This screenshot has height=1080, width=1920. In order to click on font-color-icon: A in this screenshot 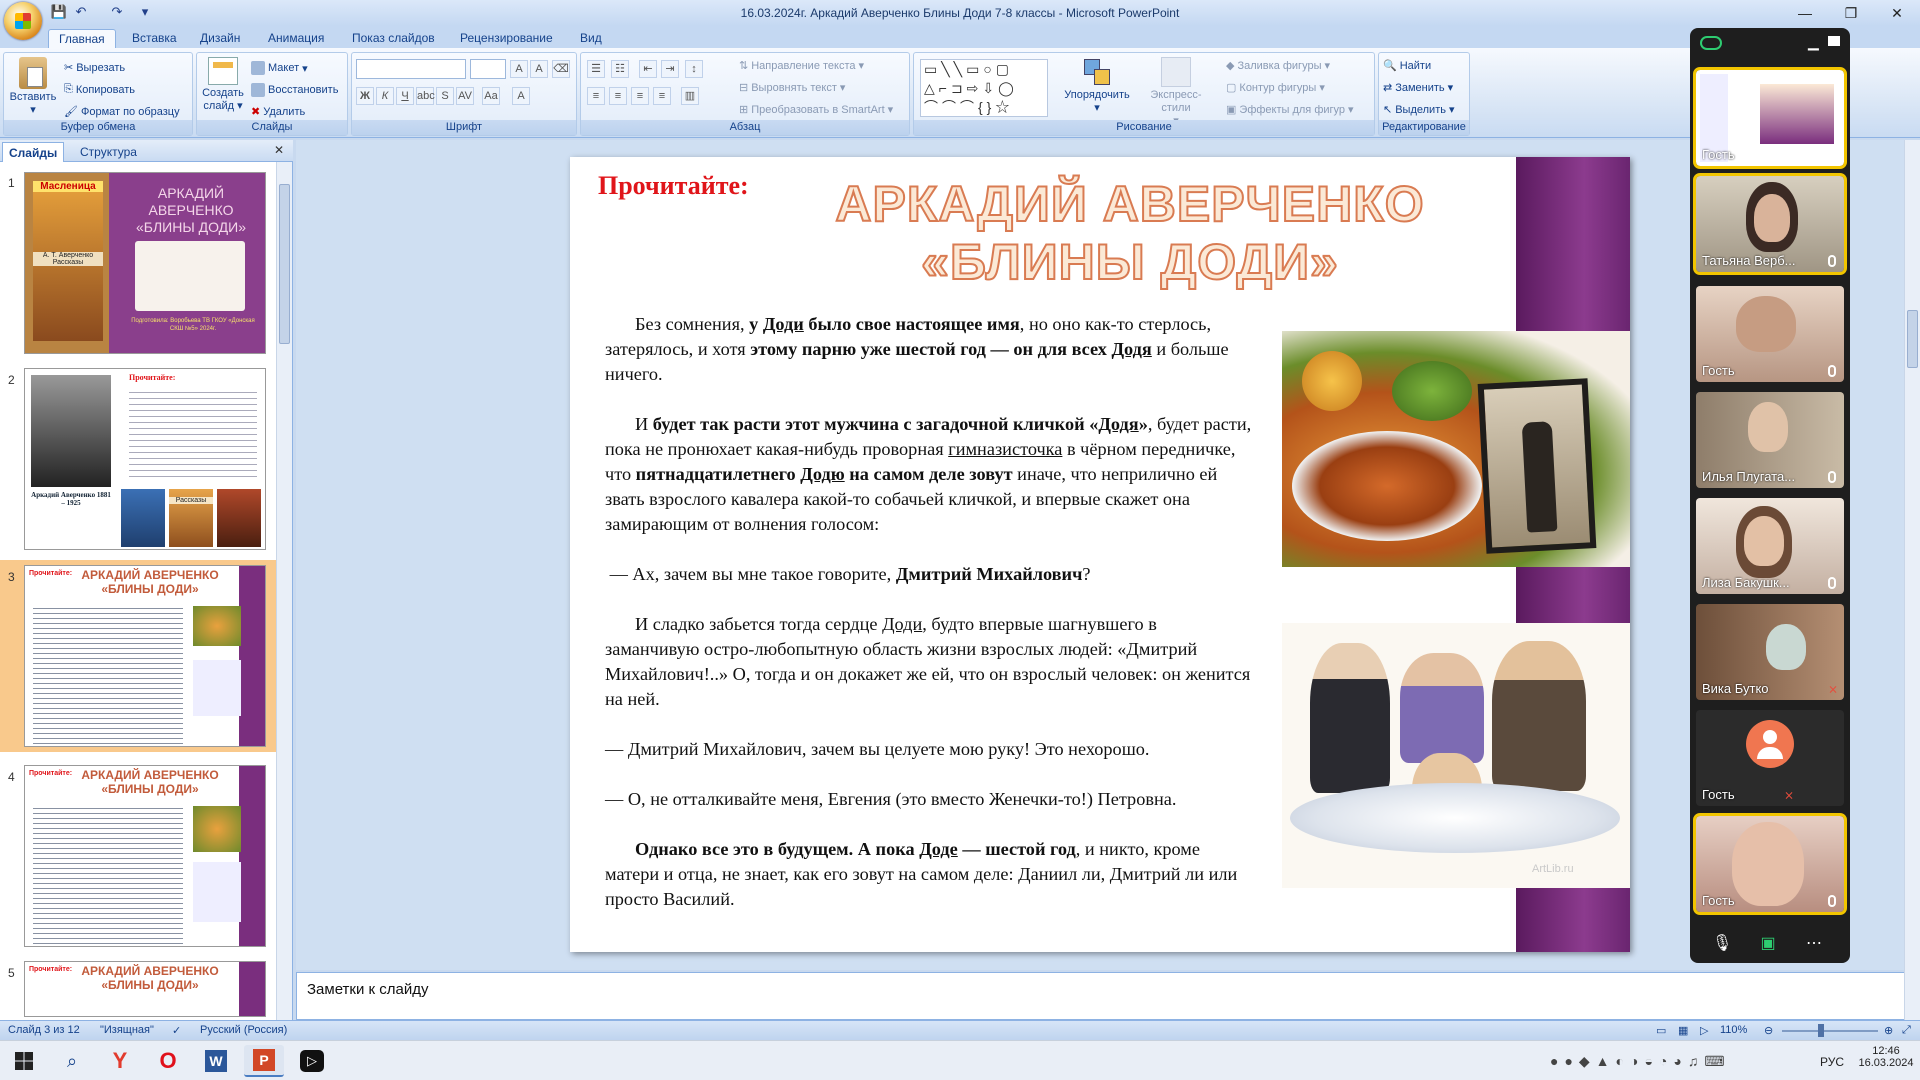, I will do `click(521, 96)`.